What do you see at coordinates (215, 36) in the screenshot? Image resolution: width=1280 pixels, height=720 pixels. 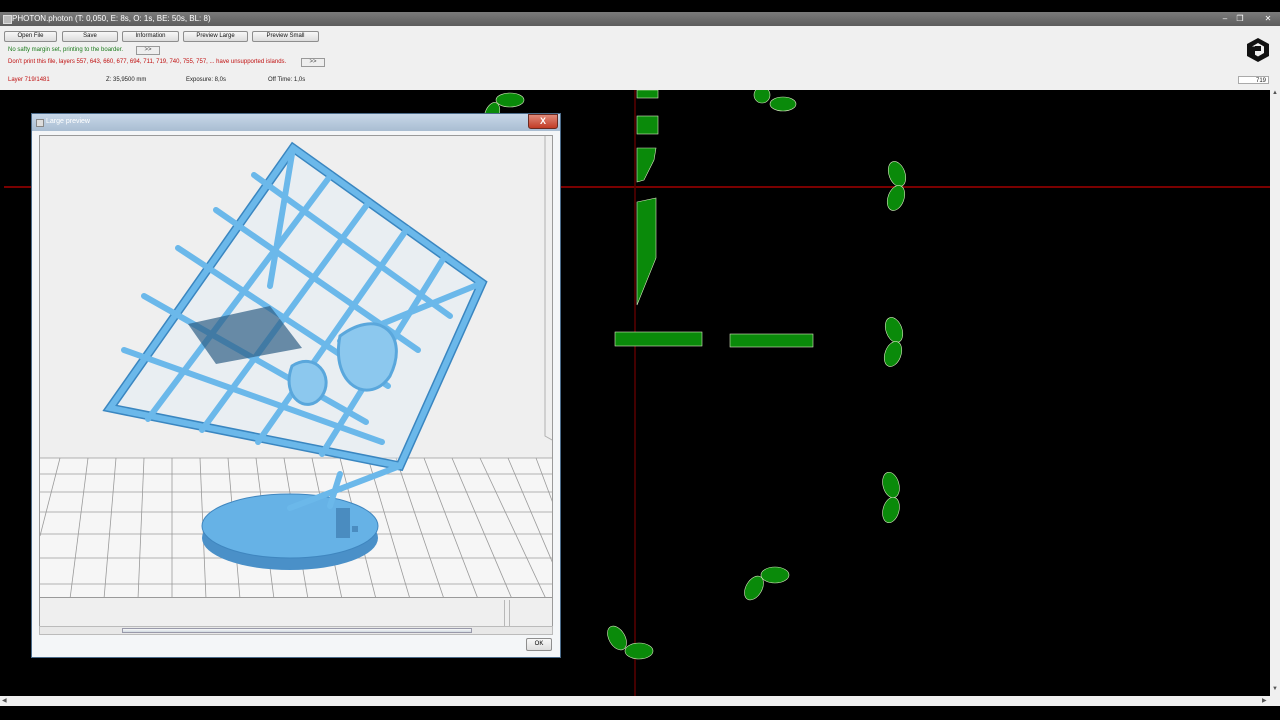 I see `preview-large-button: Preview Large` at bounding box center [215, 36].